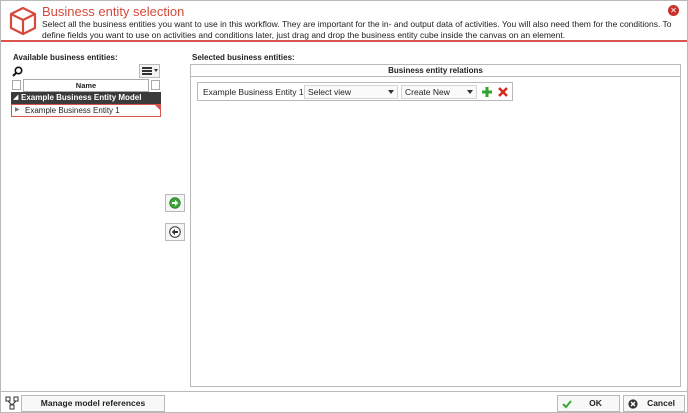 Image resolution: width=688 pixels, height=413 pixels. What do you see at coordinates (595, 403) in the screenshot?
I see `ok-label: OK` at bounding box center [595, 403].